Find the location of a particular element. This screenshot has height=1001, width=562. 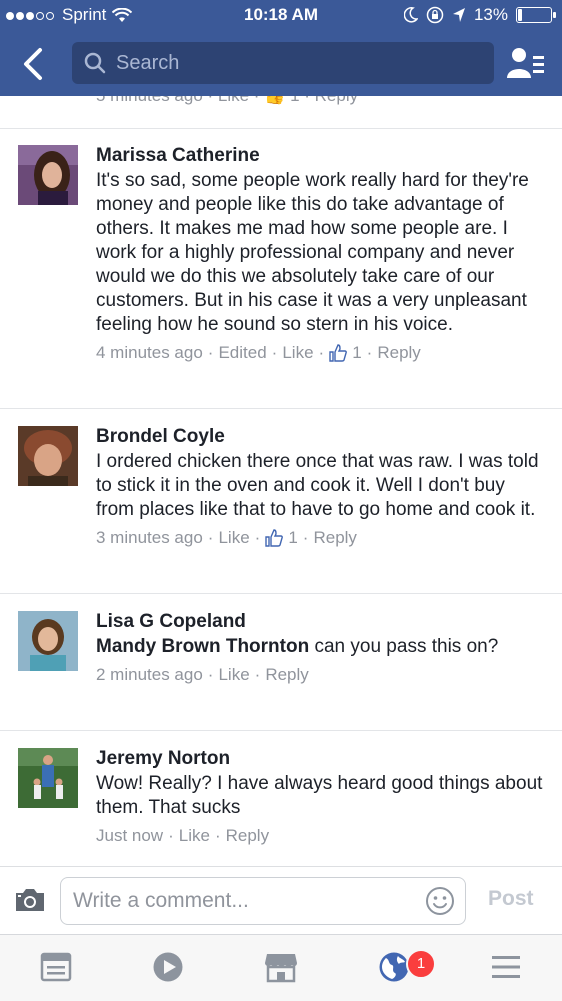

video-icon is located at coordinates (168, 967).